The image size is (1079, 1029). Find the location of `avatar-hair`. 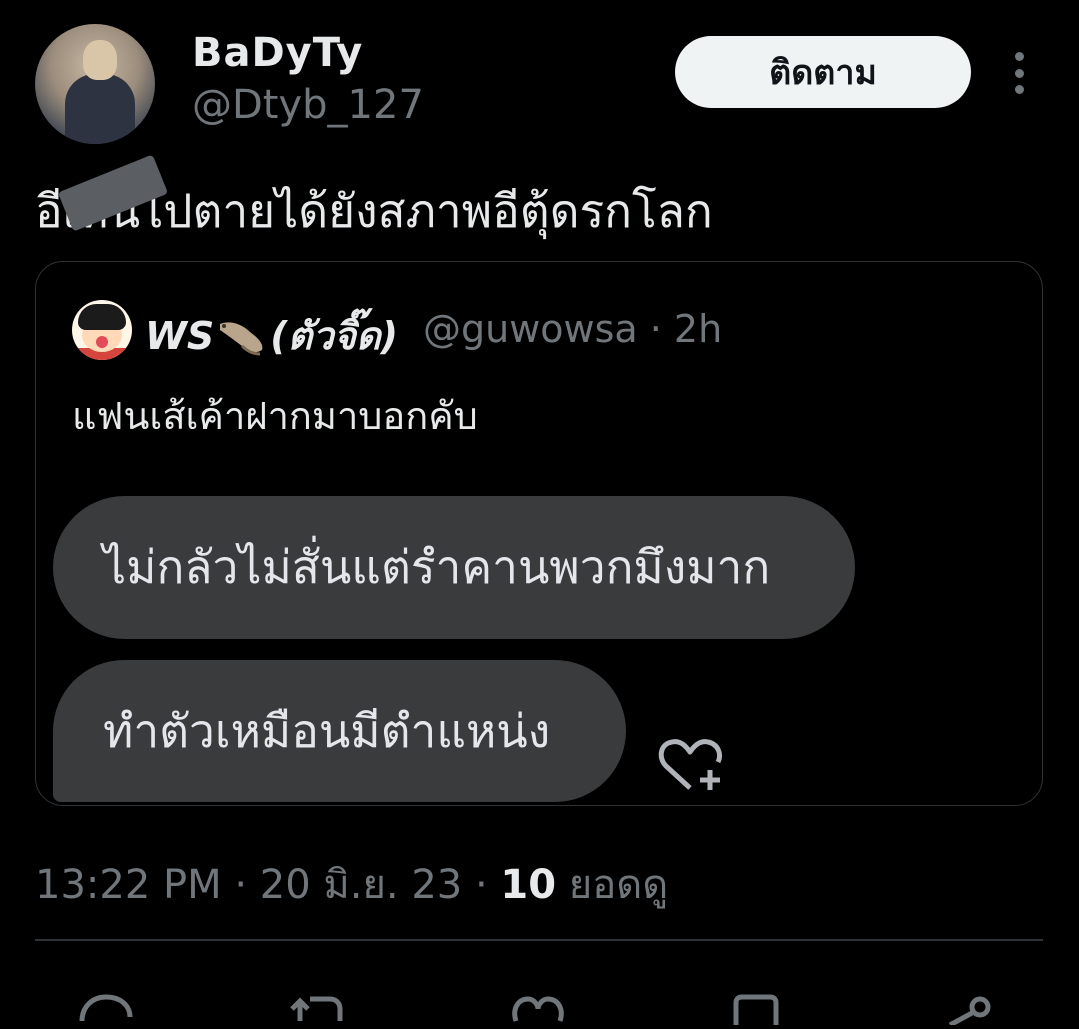

avatar-hair is located at coordinates (102, 317).